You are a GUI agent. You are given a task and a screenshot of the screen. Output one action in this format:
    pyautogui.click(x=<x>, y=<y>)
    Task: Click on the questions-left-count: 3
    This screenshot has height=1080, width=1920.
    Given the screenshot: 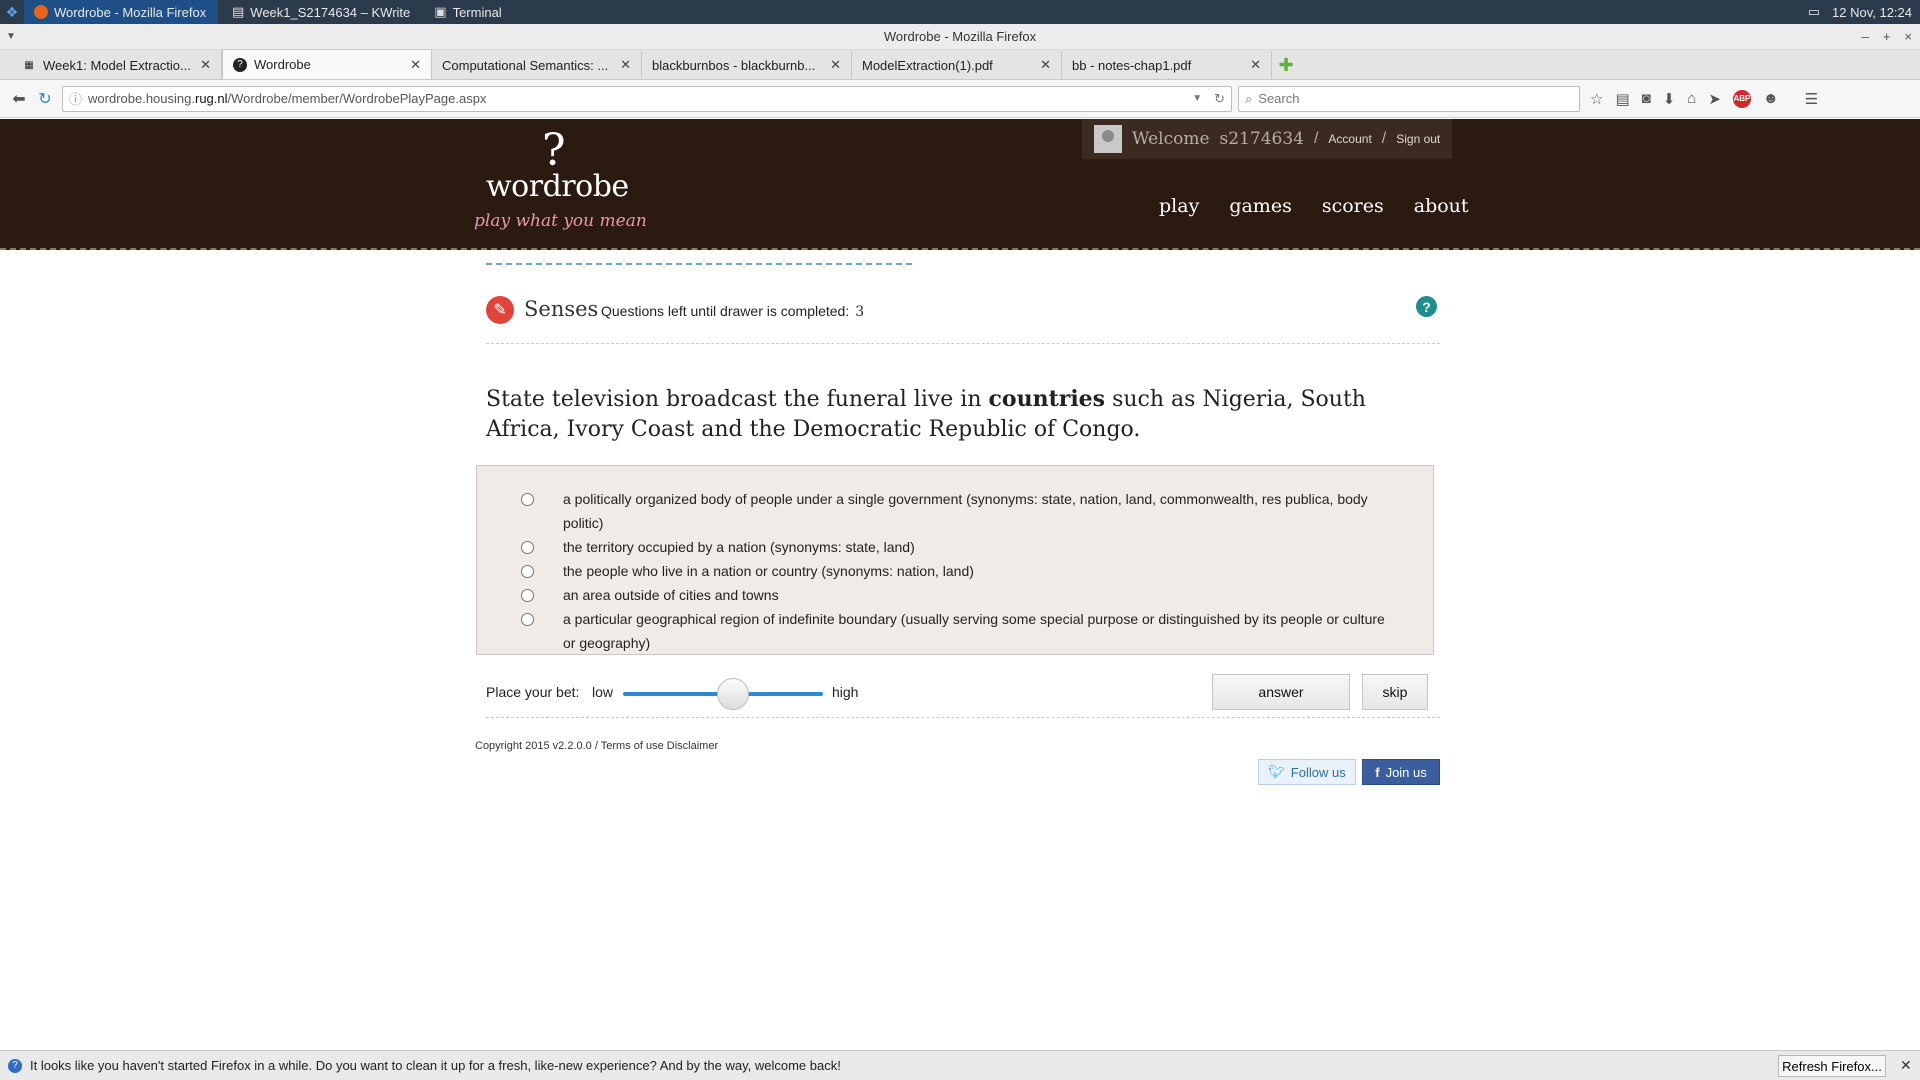 What is the action you would take?
    pyautogui.click(x=860, y=312)
    